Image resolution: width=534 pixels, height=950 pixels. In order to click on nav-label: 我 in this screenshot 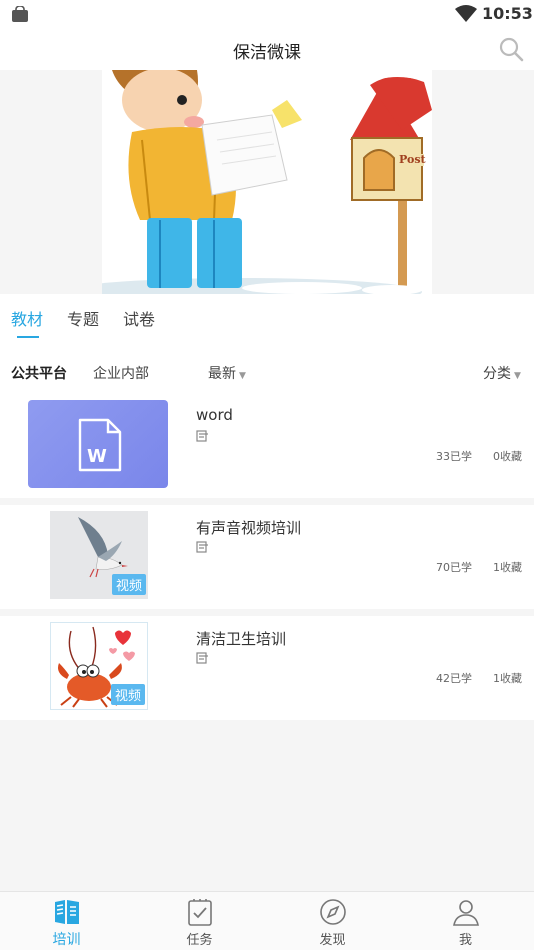, I will do `click(465, 940)`.